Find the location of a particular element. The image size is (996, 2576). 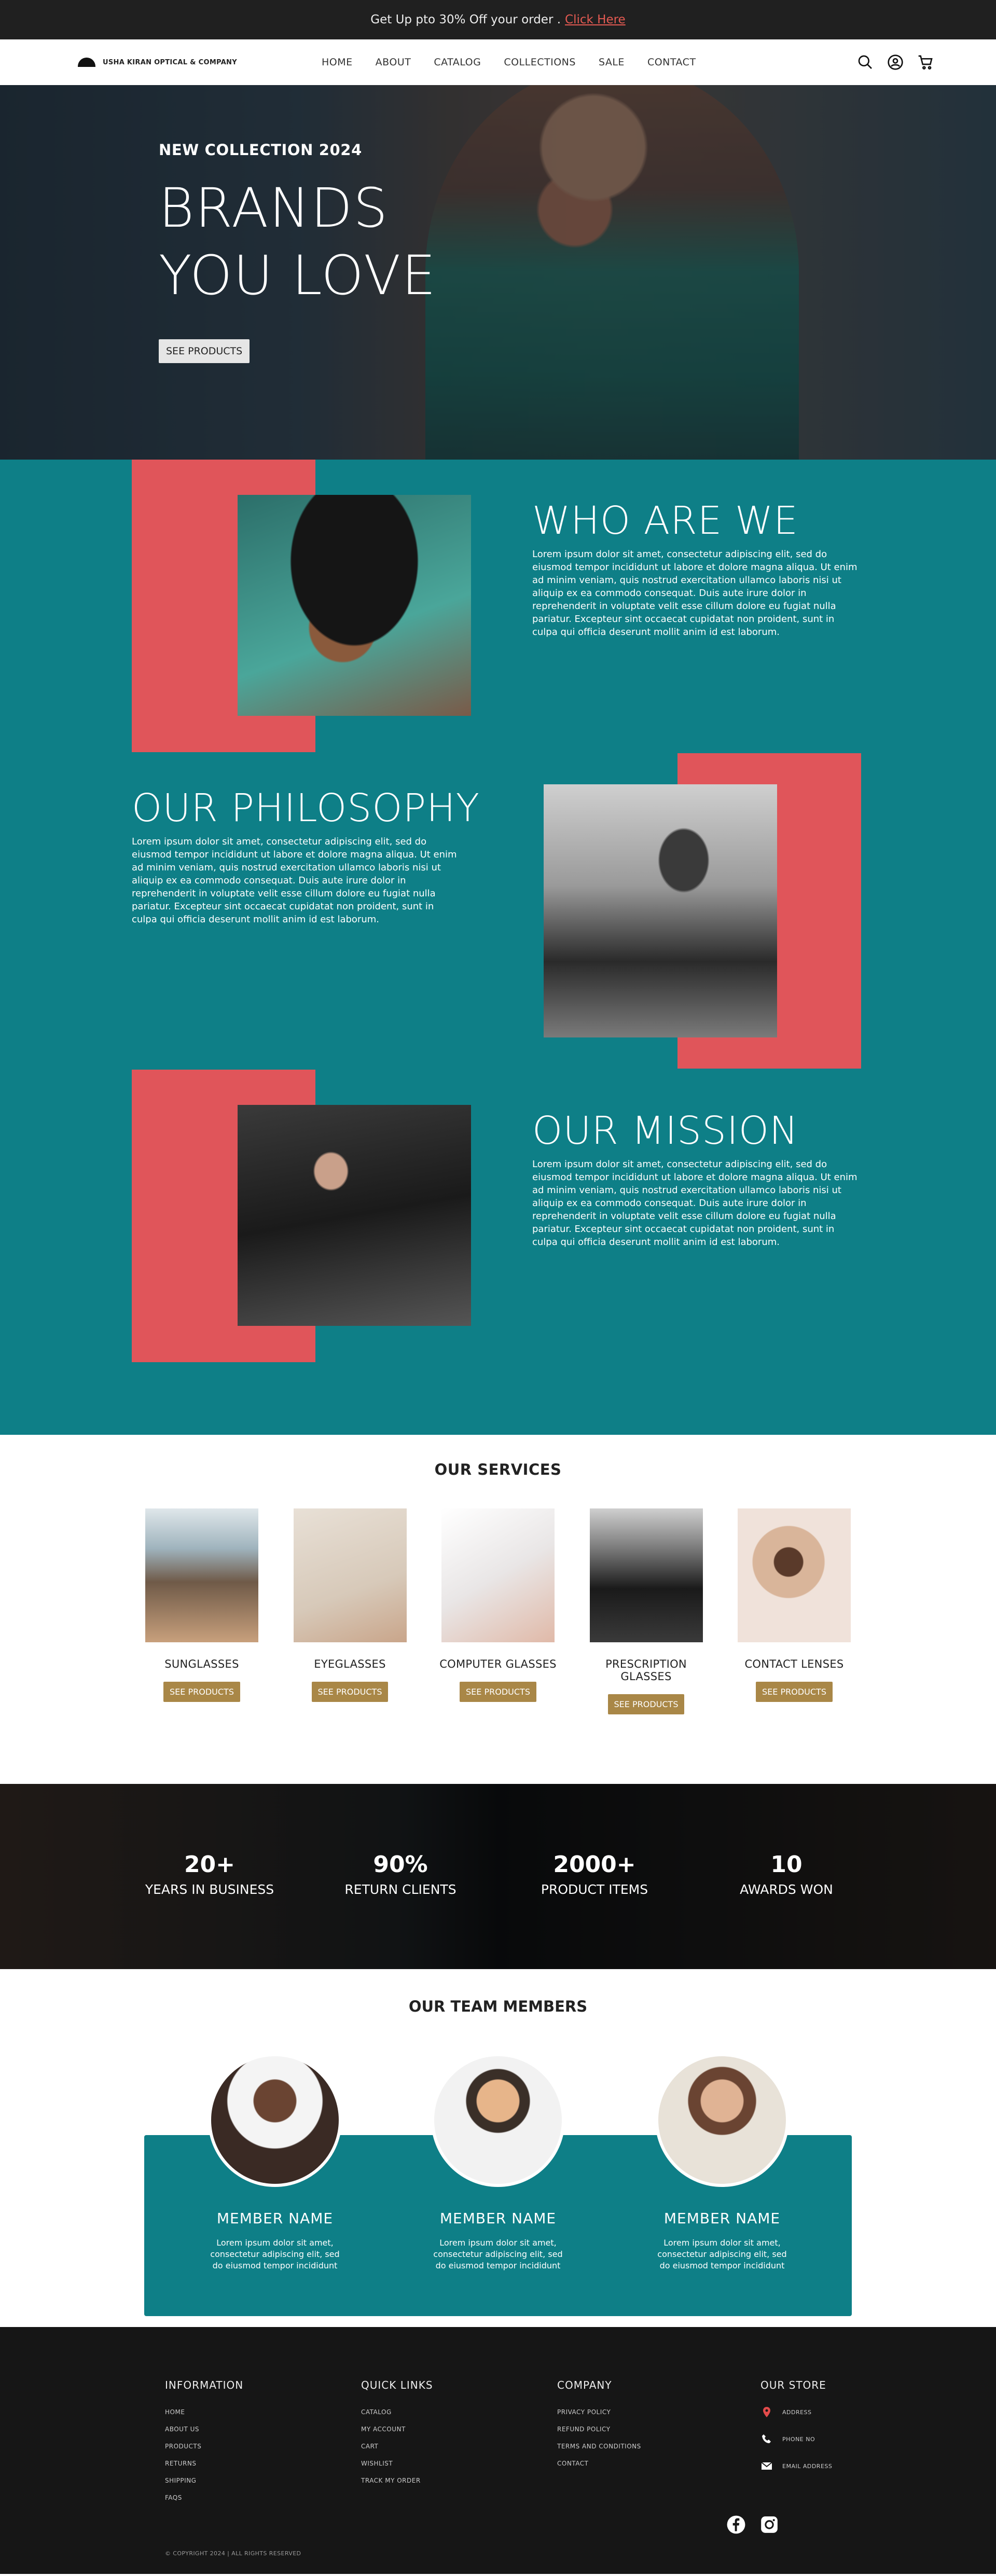

brand-name: USHA KIRAN OPTICAL & COMPANY is located at coordinates (170, 62).